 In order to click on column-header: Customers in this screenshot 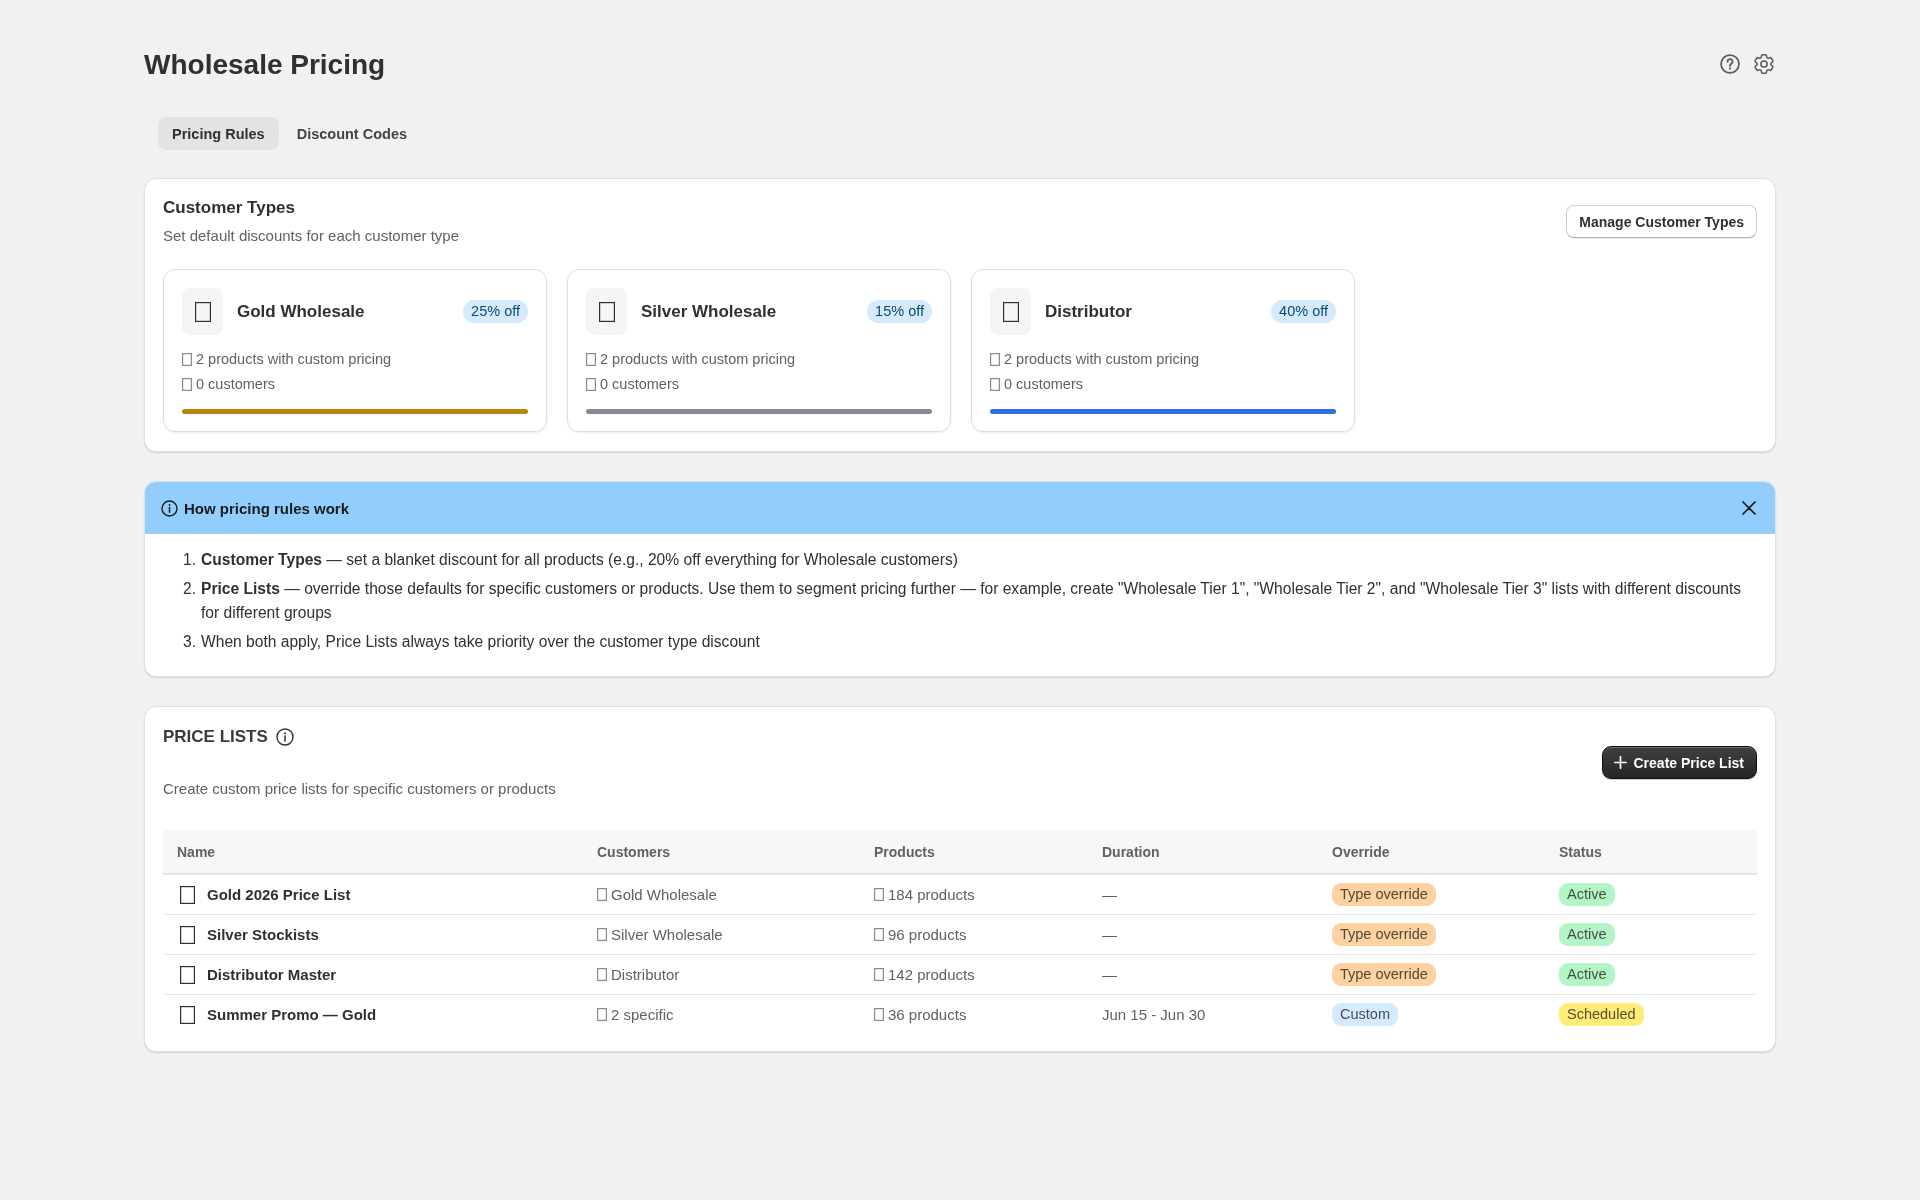, I will do `click(634, 851)`.